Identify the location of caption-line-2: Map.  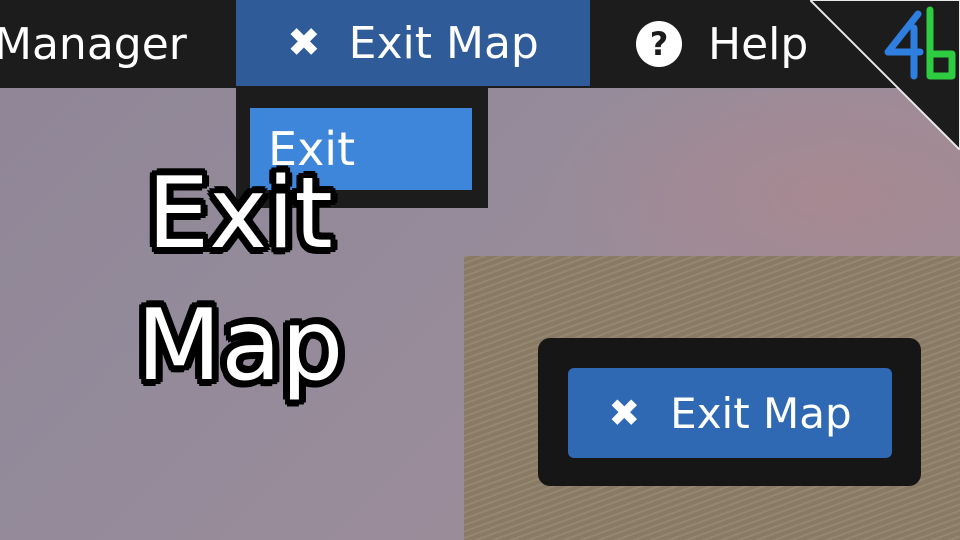
(240, 346).